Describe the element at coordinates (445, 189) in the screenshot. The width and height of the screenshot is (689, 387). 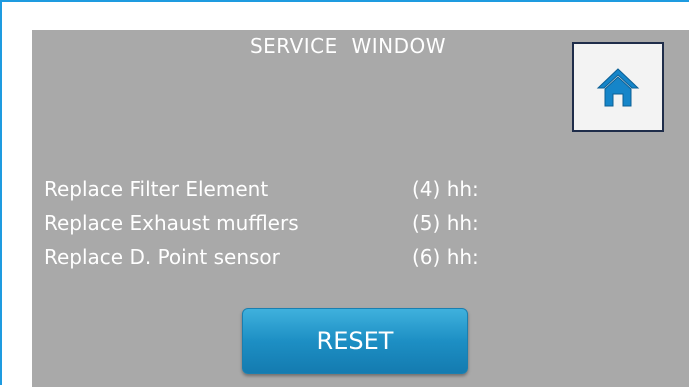
I see `row-index: (4) hh:` at that location.